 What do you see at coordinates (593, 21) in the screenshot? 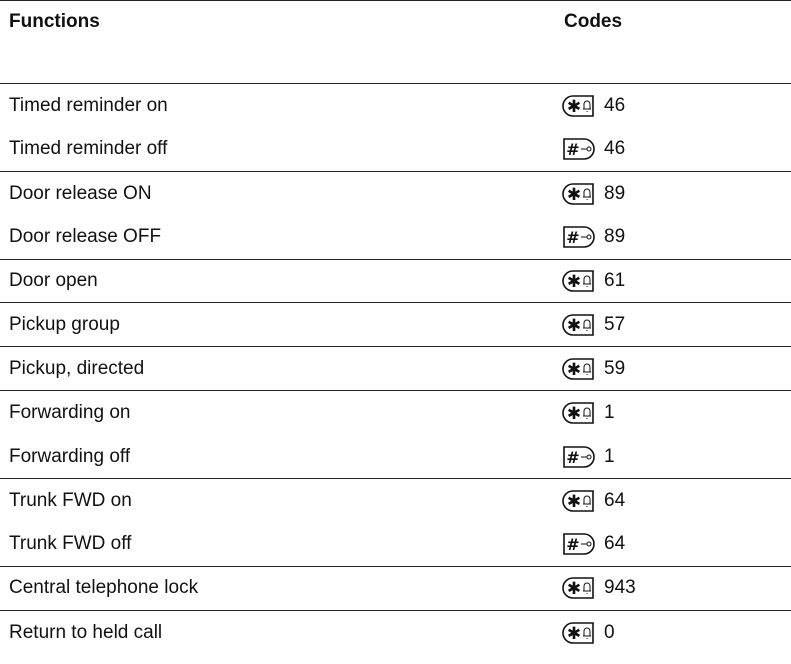
I see `header-codes: Codes` at bounding box center [593, 21].